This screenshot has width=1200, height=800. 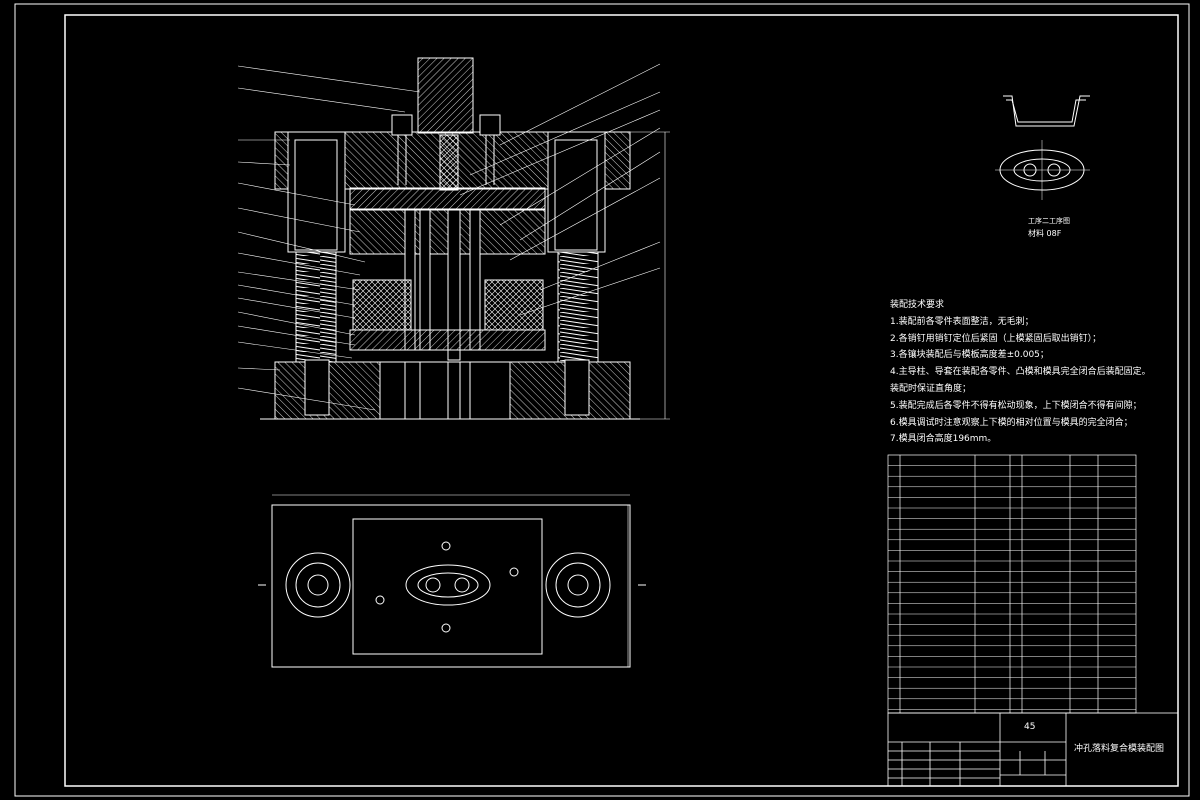 I want to click on requirements-heading: 装配技术要求, so click(x=917, y=305).